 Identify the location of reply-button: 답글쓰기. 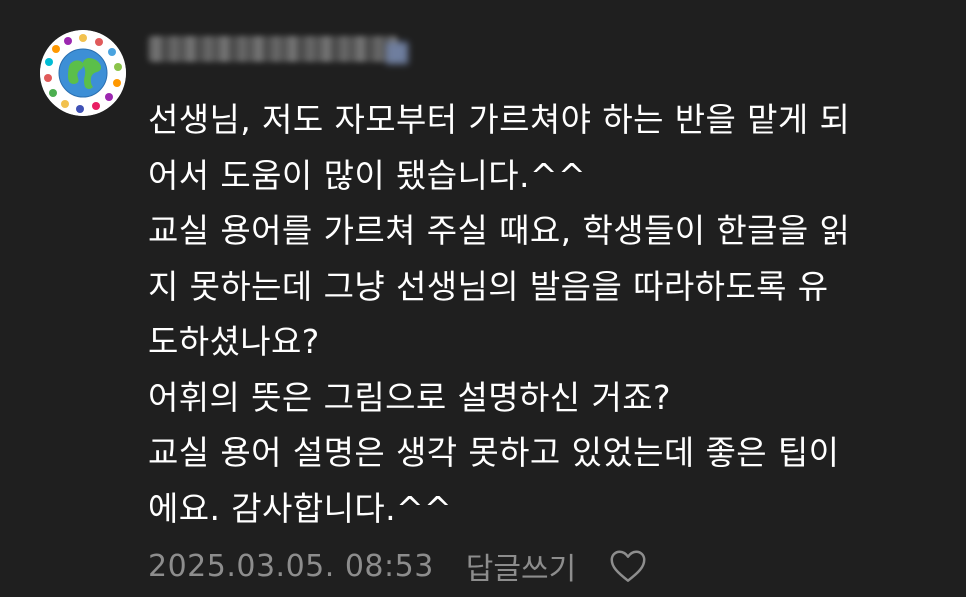
(521, 566).